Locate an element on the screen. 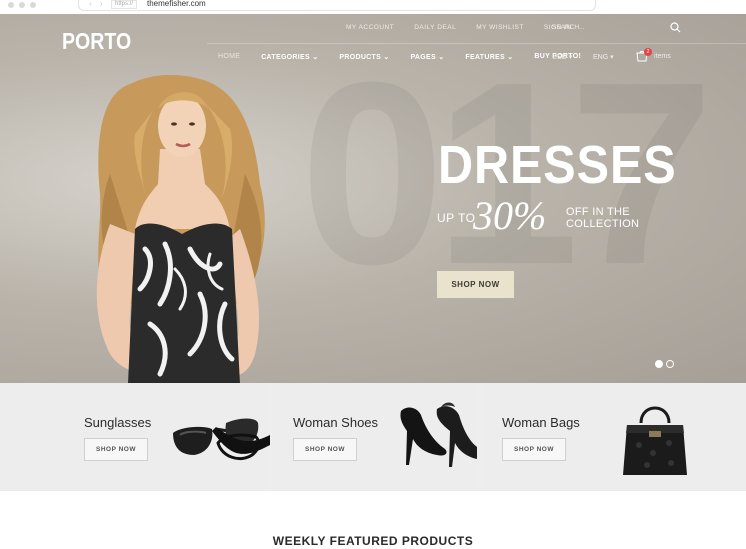 The height and width of the screenshot is (549, 746). category-card-woman-bags: Woman Bags SHOP NOW is located at coordinates (613, 437).